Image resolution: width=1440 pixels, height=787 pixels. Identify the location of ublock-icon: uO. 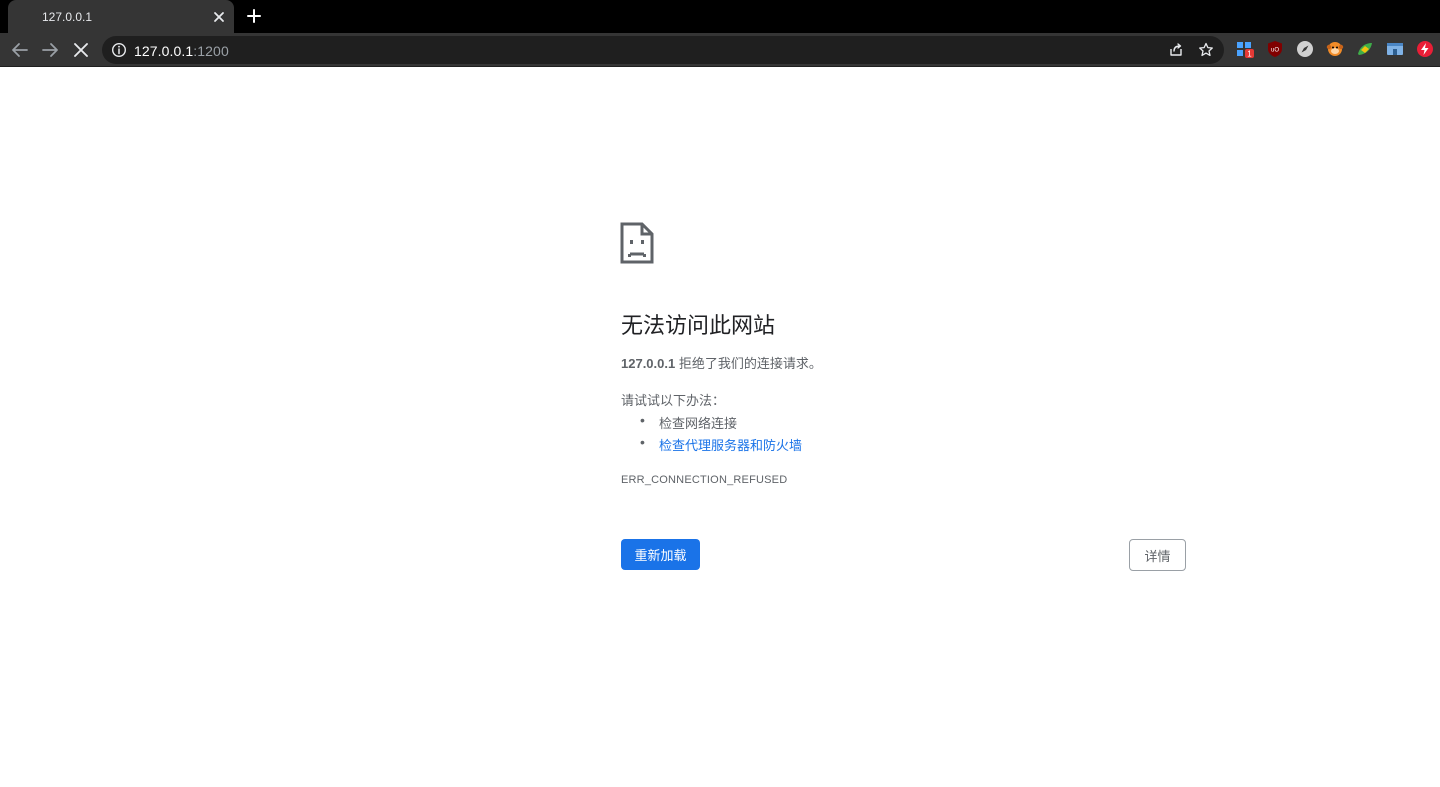
(1275, 49).